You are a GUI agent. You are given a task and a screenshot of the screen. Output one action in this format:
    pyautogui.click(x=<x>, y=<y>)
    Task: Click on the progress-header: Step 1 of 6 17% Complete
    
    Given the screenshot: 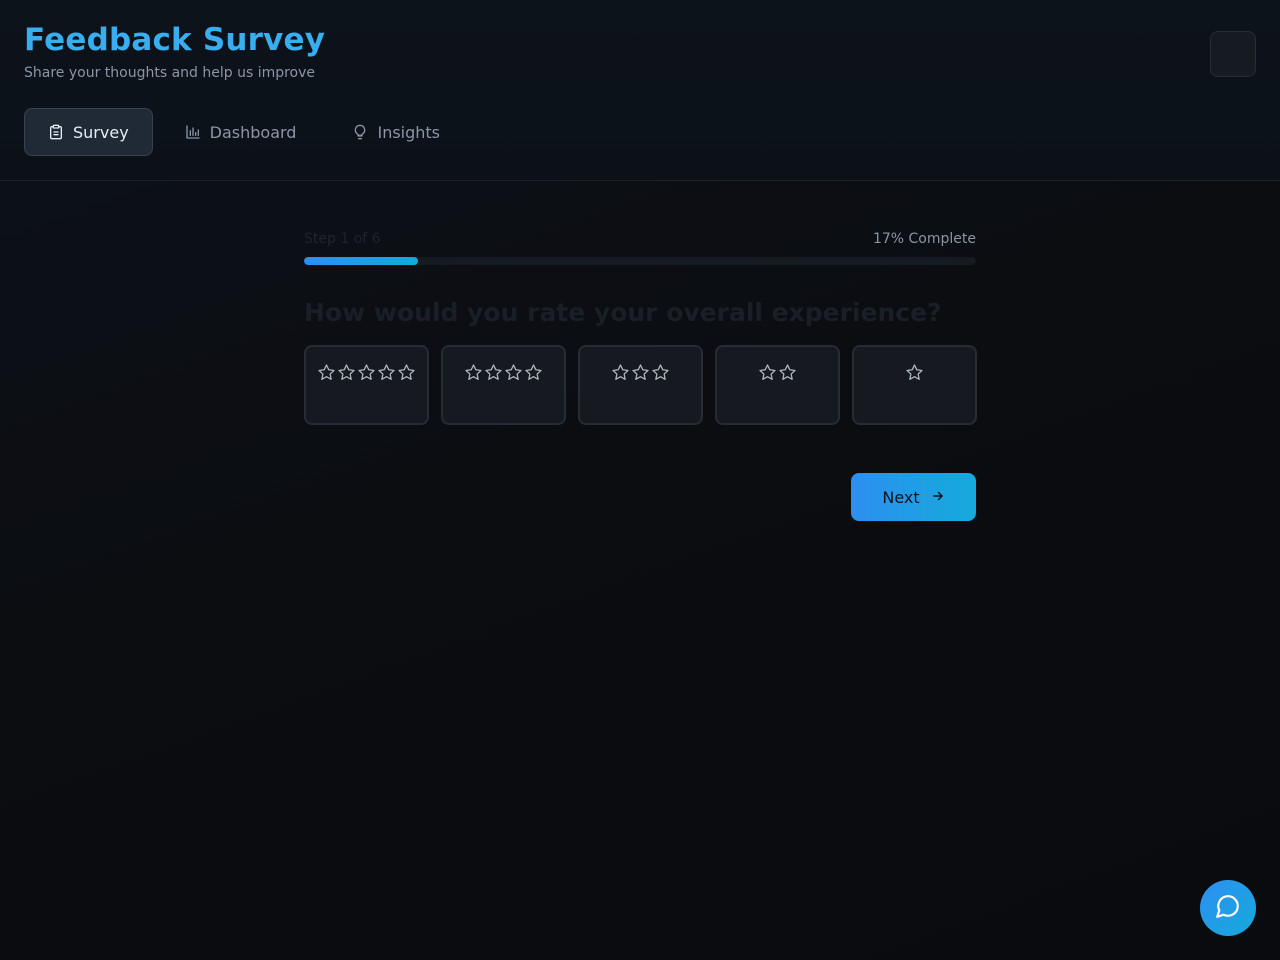 What is the action you would take?
    pyautogui.click(x=640, y=239)
    